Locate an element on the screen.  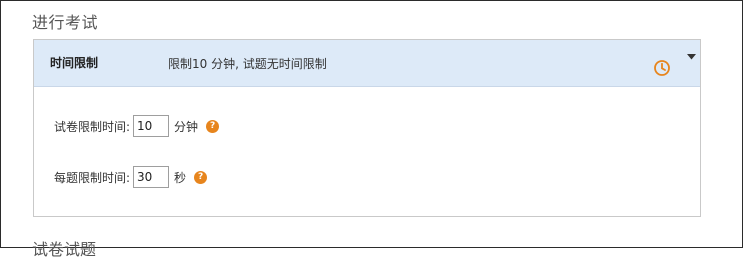
next-section-title: 试卷试题 is located at coordinates (64, 249).